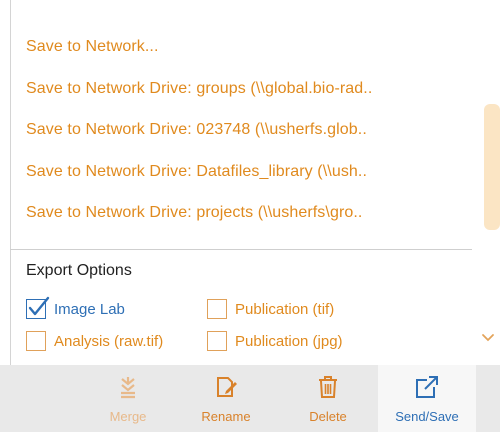 This screenshot has width=500, height=432. What do you see at coordinates (285, 309) in the screenshot?
I see `publication-tif-label: Publication (tif)` at bounding box center [285, 309].